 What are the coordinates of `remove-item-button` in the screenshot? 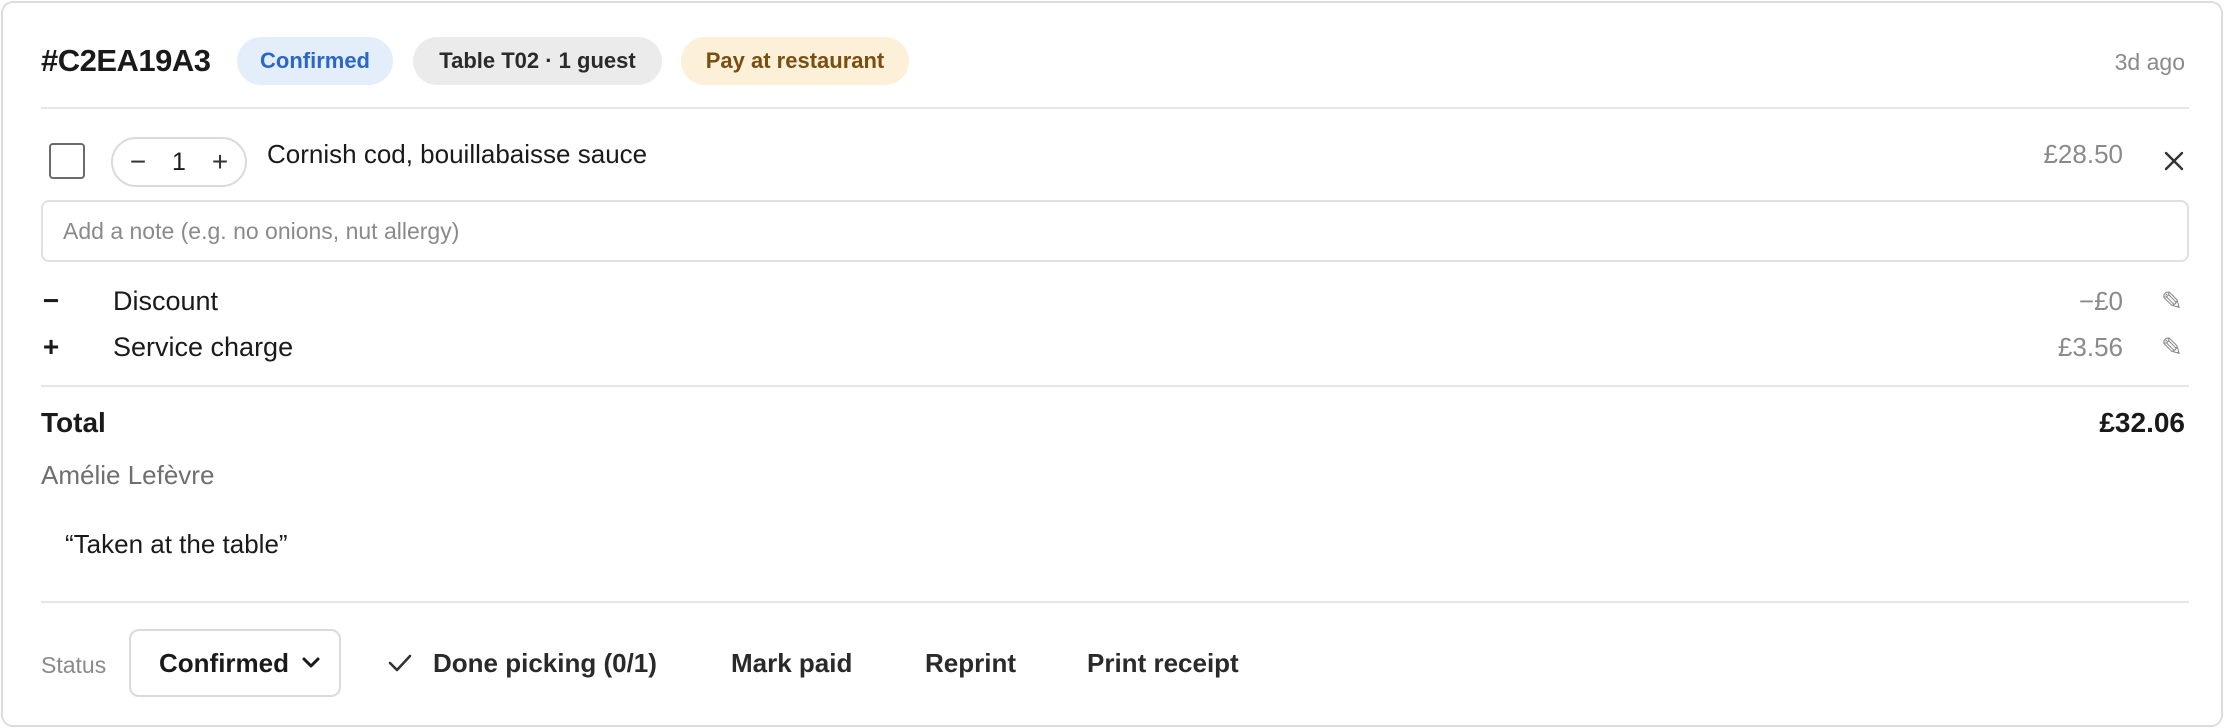 It's located at (2174, 161).